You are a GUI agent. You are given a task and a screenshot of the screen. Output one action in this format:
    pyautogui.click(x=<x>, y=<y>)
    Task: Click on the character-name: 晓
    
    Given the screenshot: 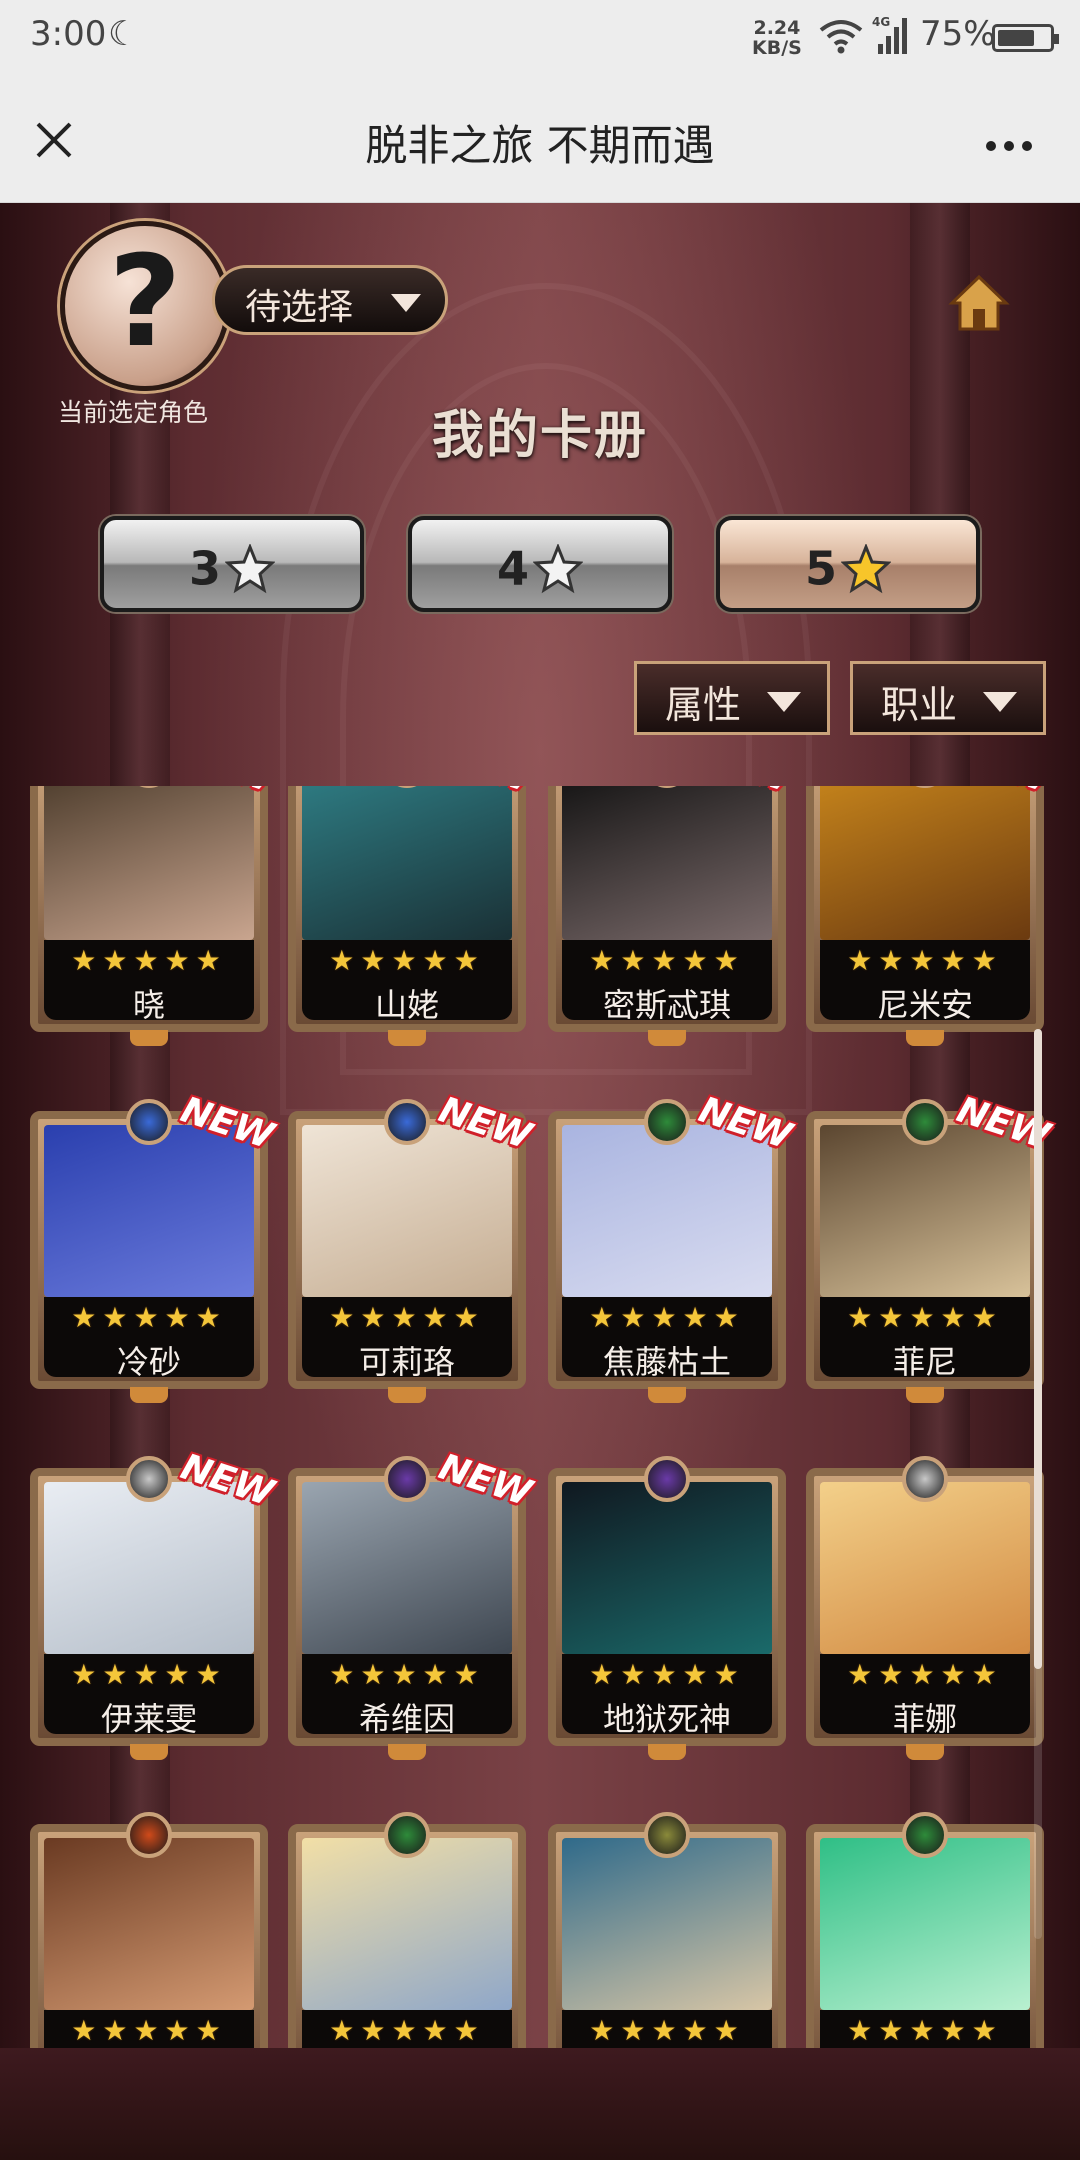 What is the action you would take?
    pyautogui.click(x=148, y=1005)
    